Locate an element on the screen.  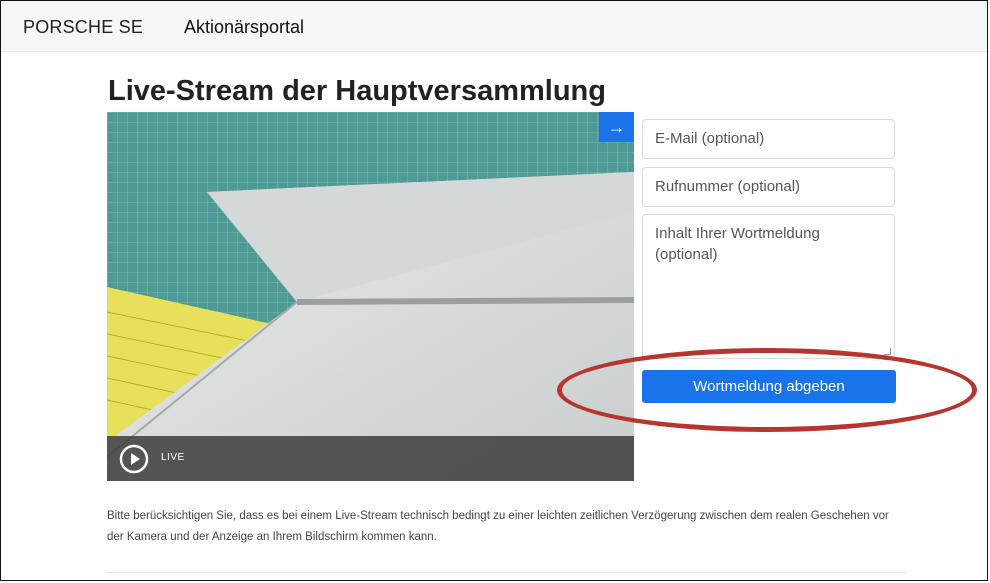
message-placeholder: Inhalt Ihrer Wortmeldung (optional) is located at coordinates (737, 244).